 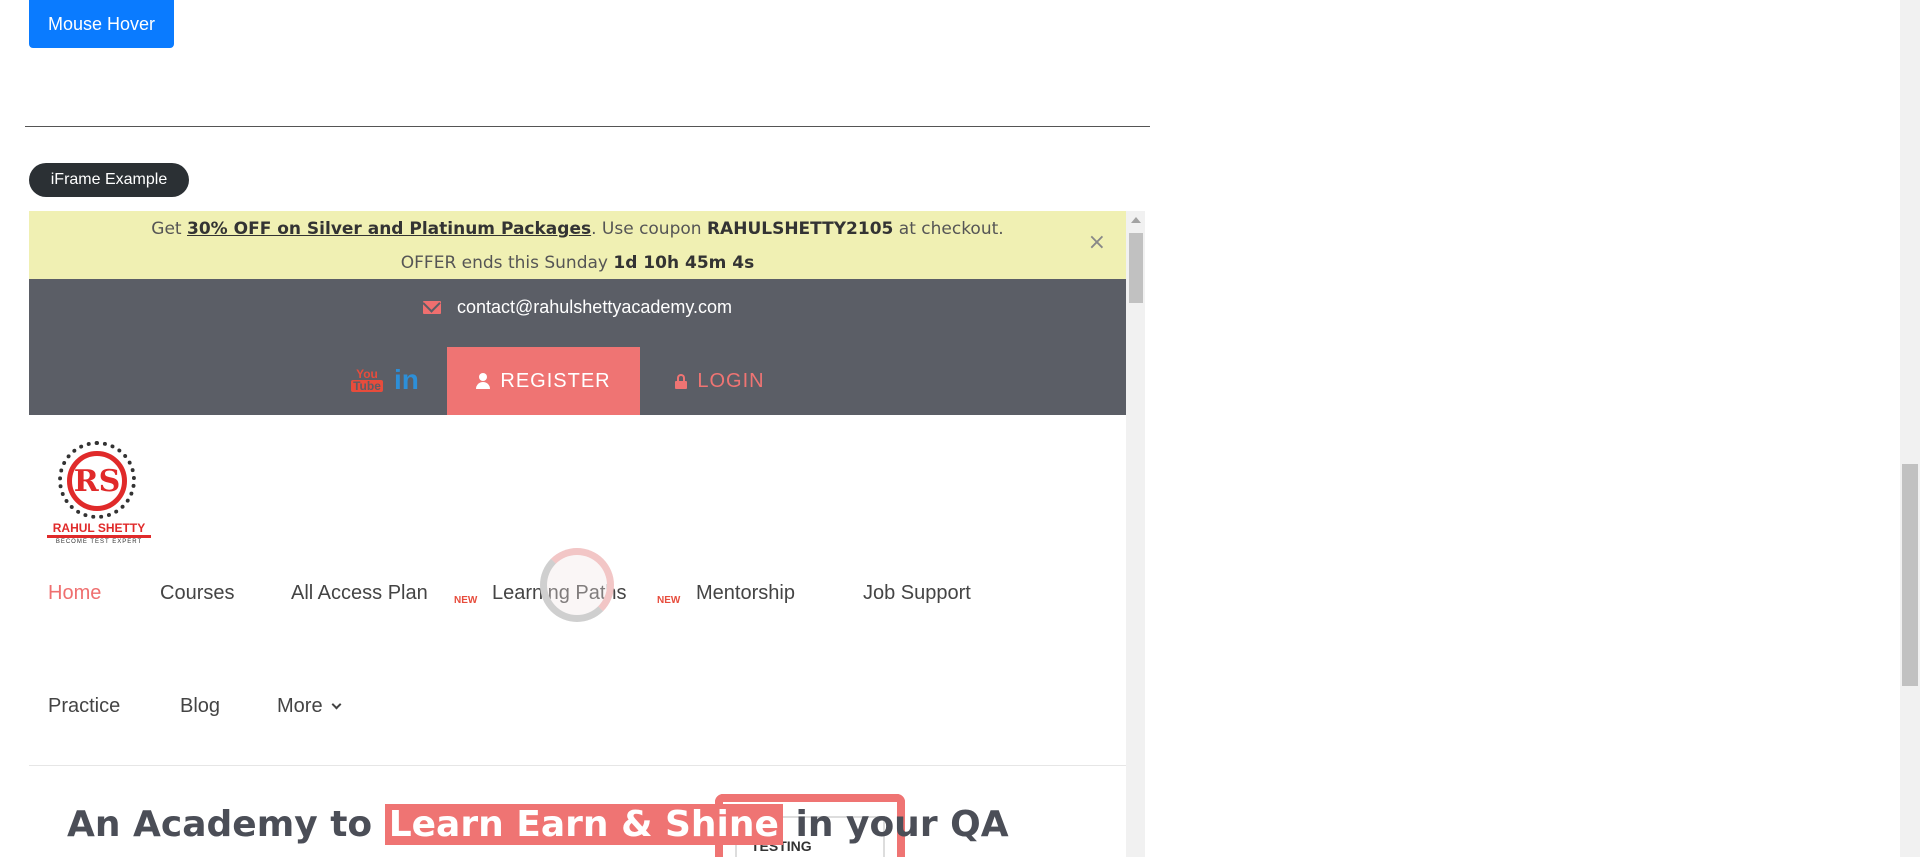 I want to click on promo-coupon-code: RAHULSHETTY2105, so click(x=800, y=229).